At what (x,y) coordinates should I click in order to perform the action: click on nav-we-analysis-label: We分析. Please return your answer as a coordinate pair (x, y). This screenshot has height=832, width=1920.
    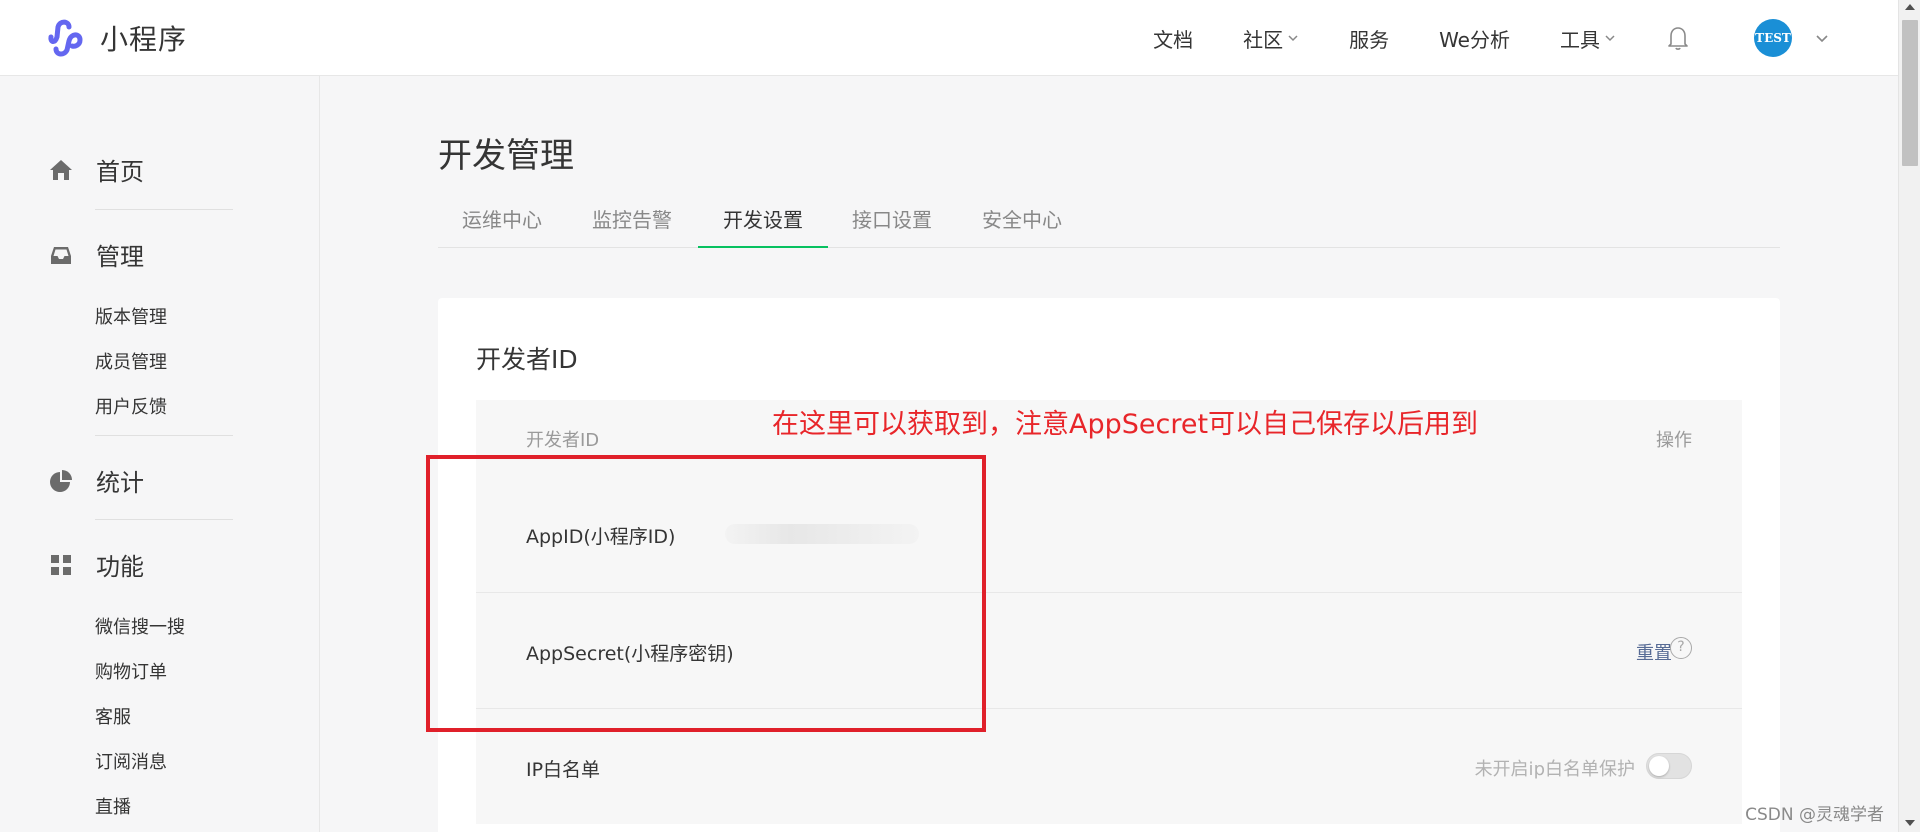
    Looking at the image, I should click on (1474, 39).